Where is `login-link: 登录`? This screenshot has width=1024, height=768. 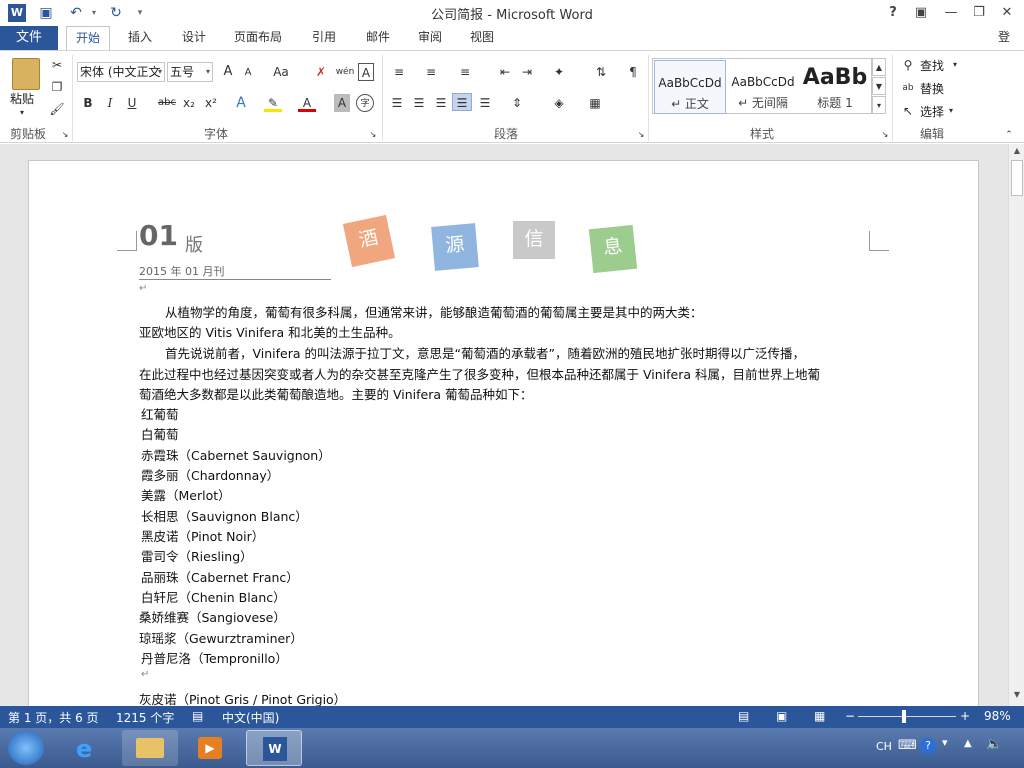 login-link: 登录 is located at coordinates (1009, 46).